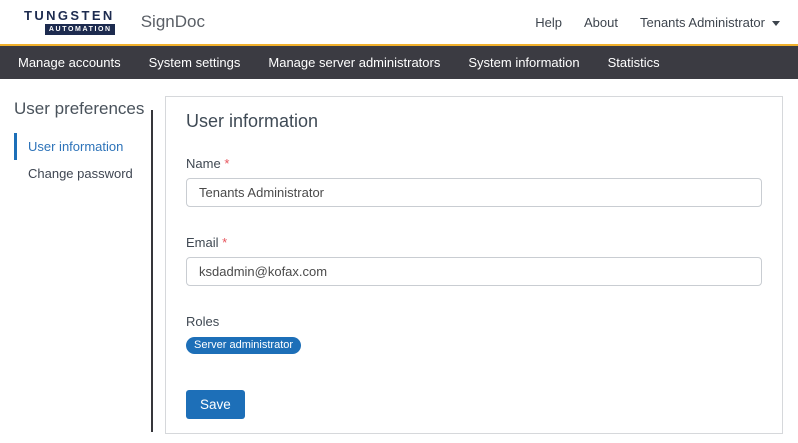  Describe the element at coordinates (195, 62) in the screenshot. I see `nav-item-system-settings: System settings` at that location.